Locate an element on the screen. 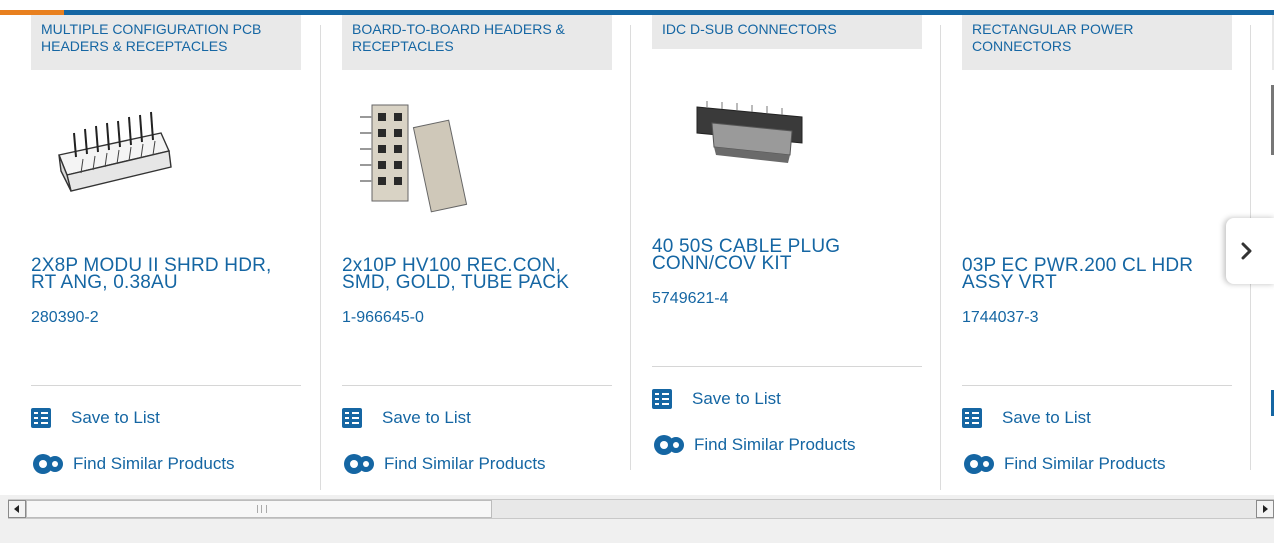 This screenshot has height=543, width=1274. category-tag: RECTANGULAR POWER CONNECTORS is located at coordinates (1097, 42).